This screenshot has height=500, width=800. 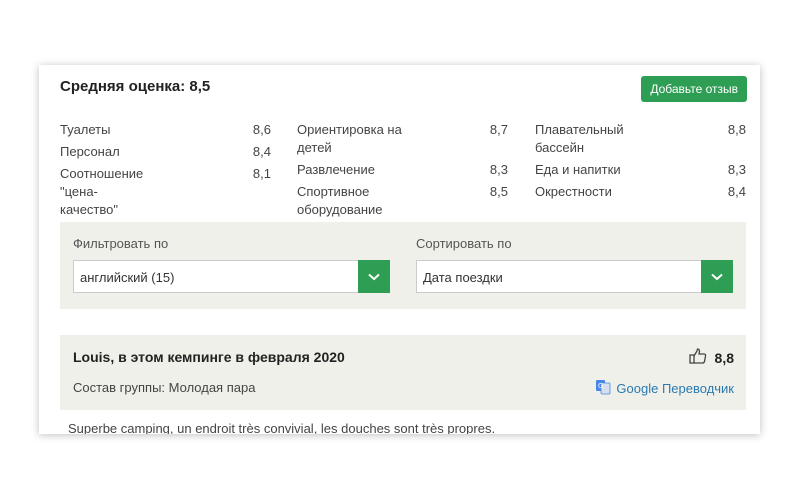 I want to click on language-filter-select: английский (15), so click(x=231, y=276).